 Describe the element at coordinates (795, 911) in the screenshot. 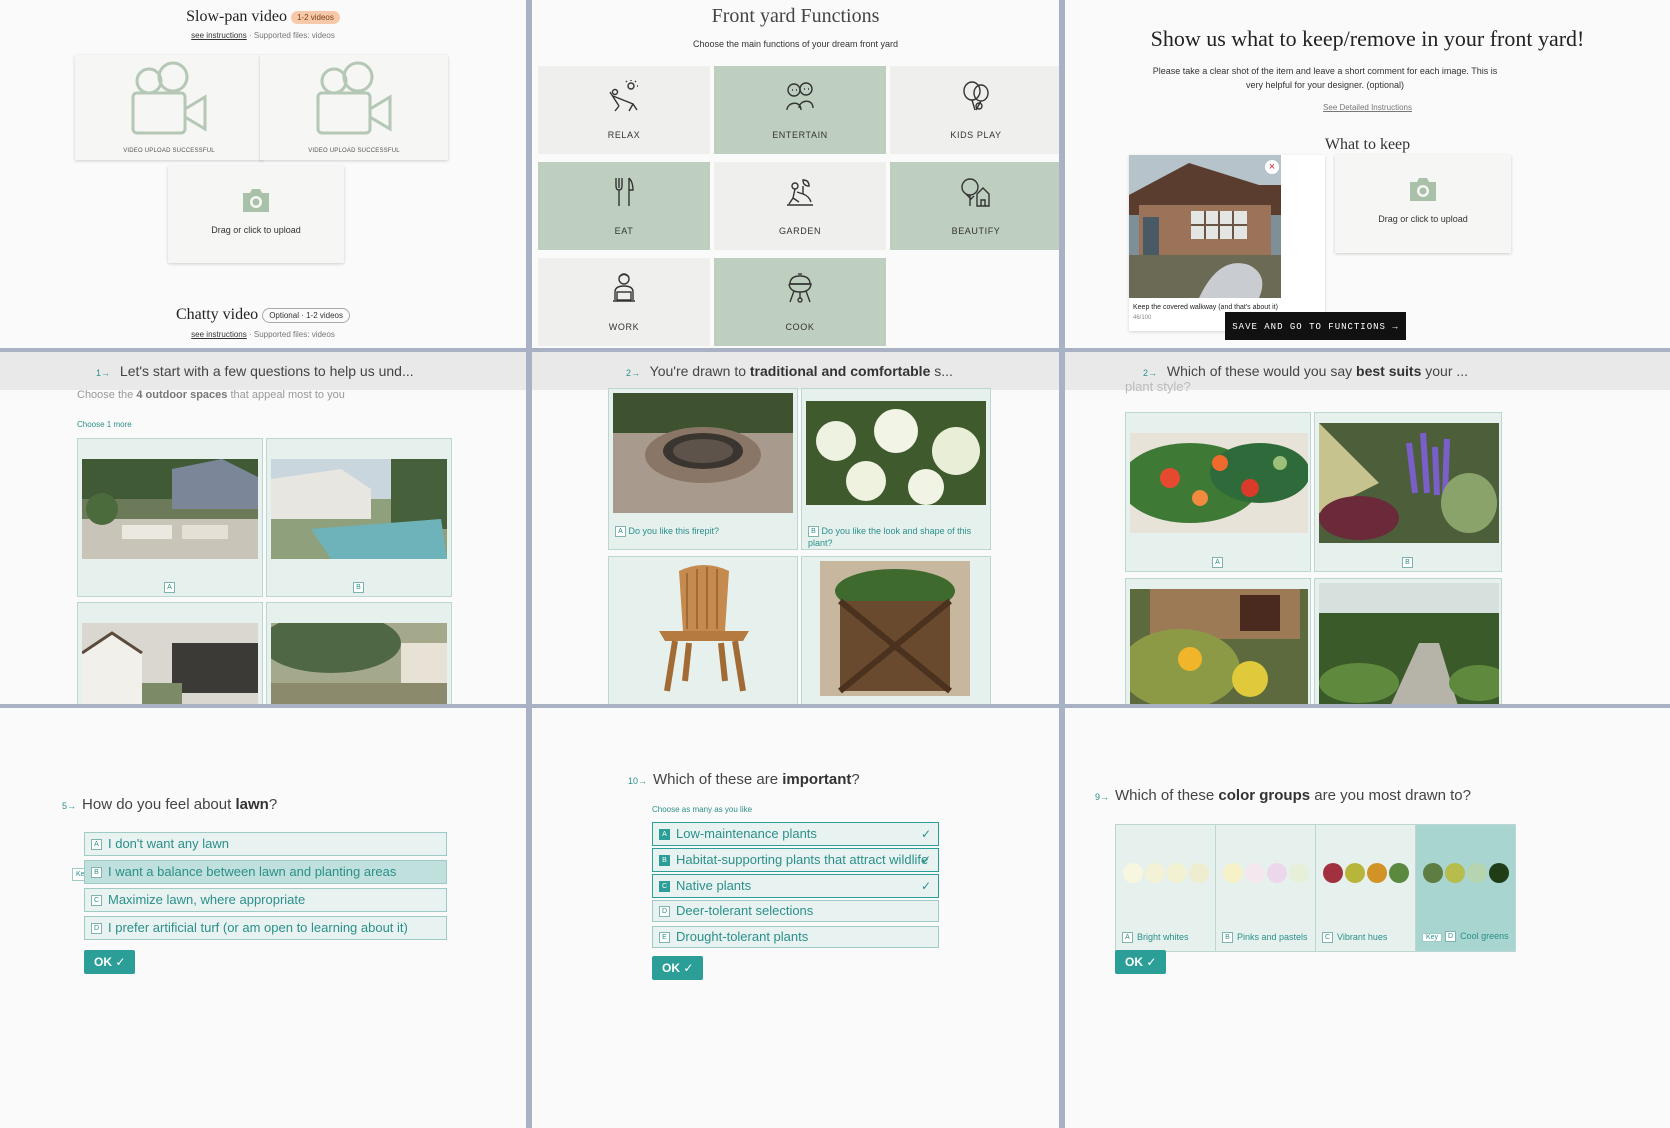

I see `choice-option-d: D Deer-tolerant selections` at that location.